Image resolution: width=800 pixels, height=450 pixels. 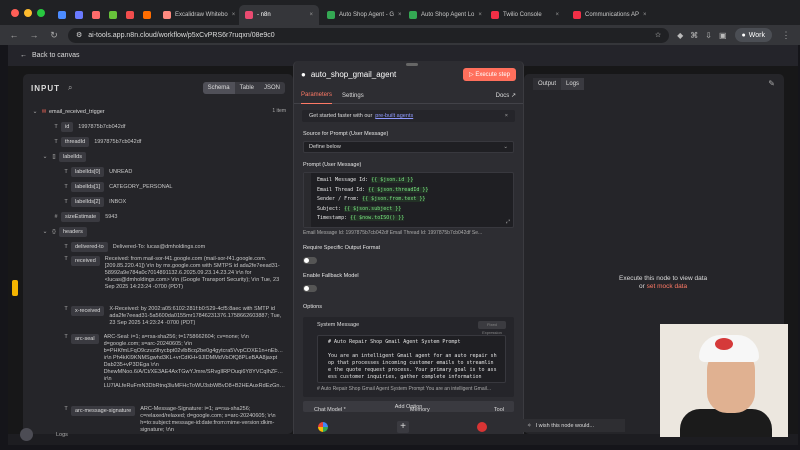 What do you see at coordinates (723, 35) in the screenshot?
I see `tab-search-icon: ▣` at bounding box center [723, 35].